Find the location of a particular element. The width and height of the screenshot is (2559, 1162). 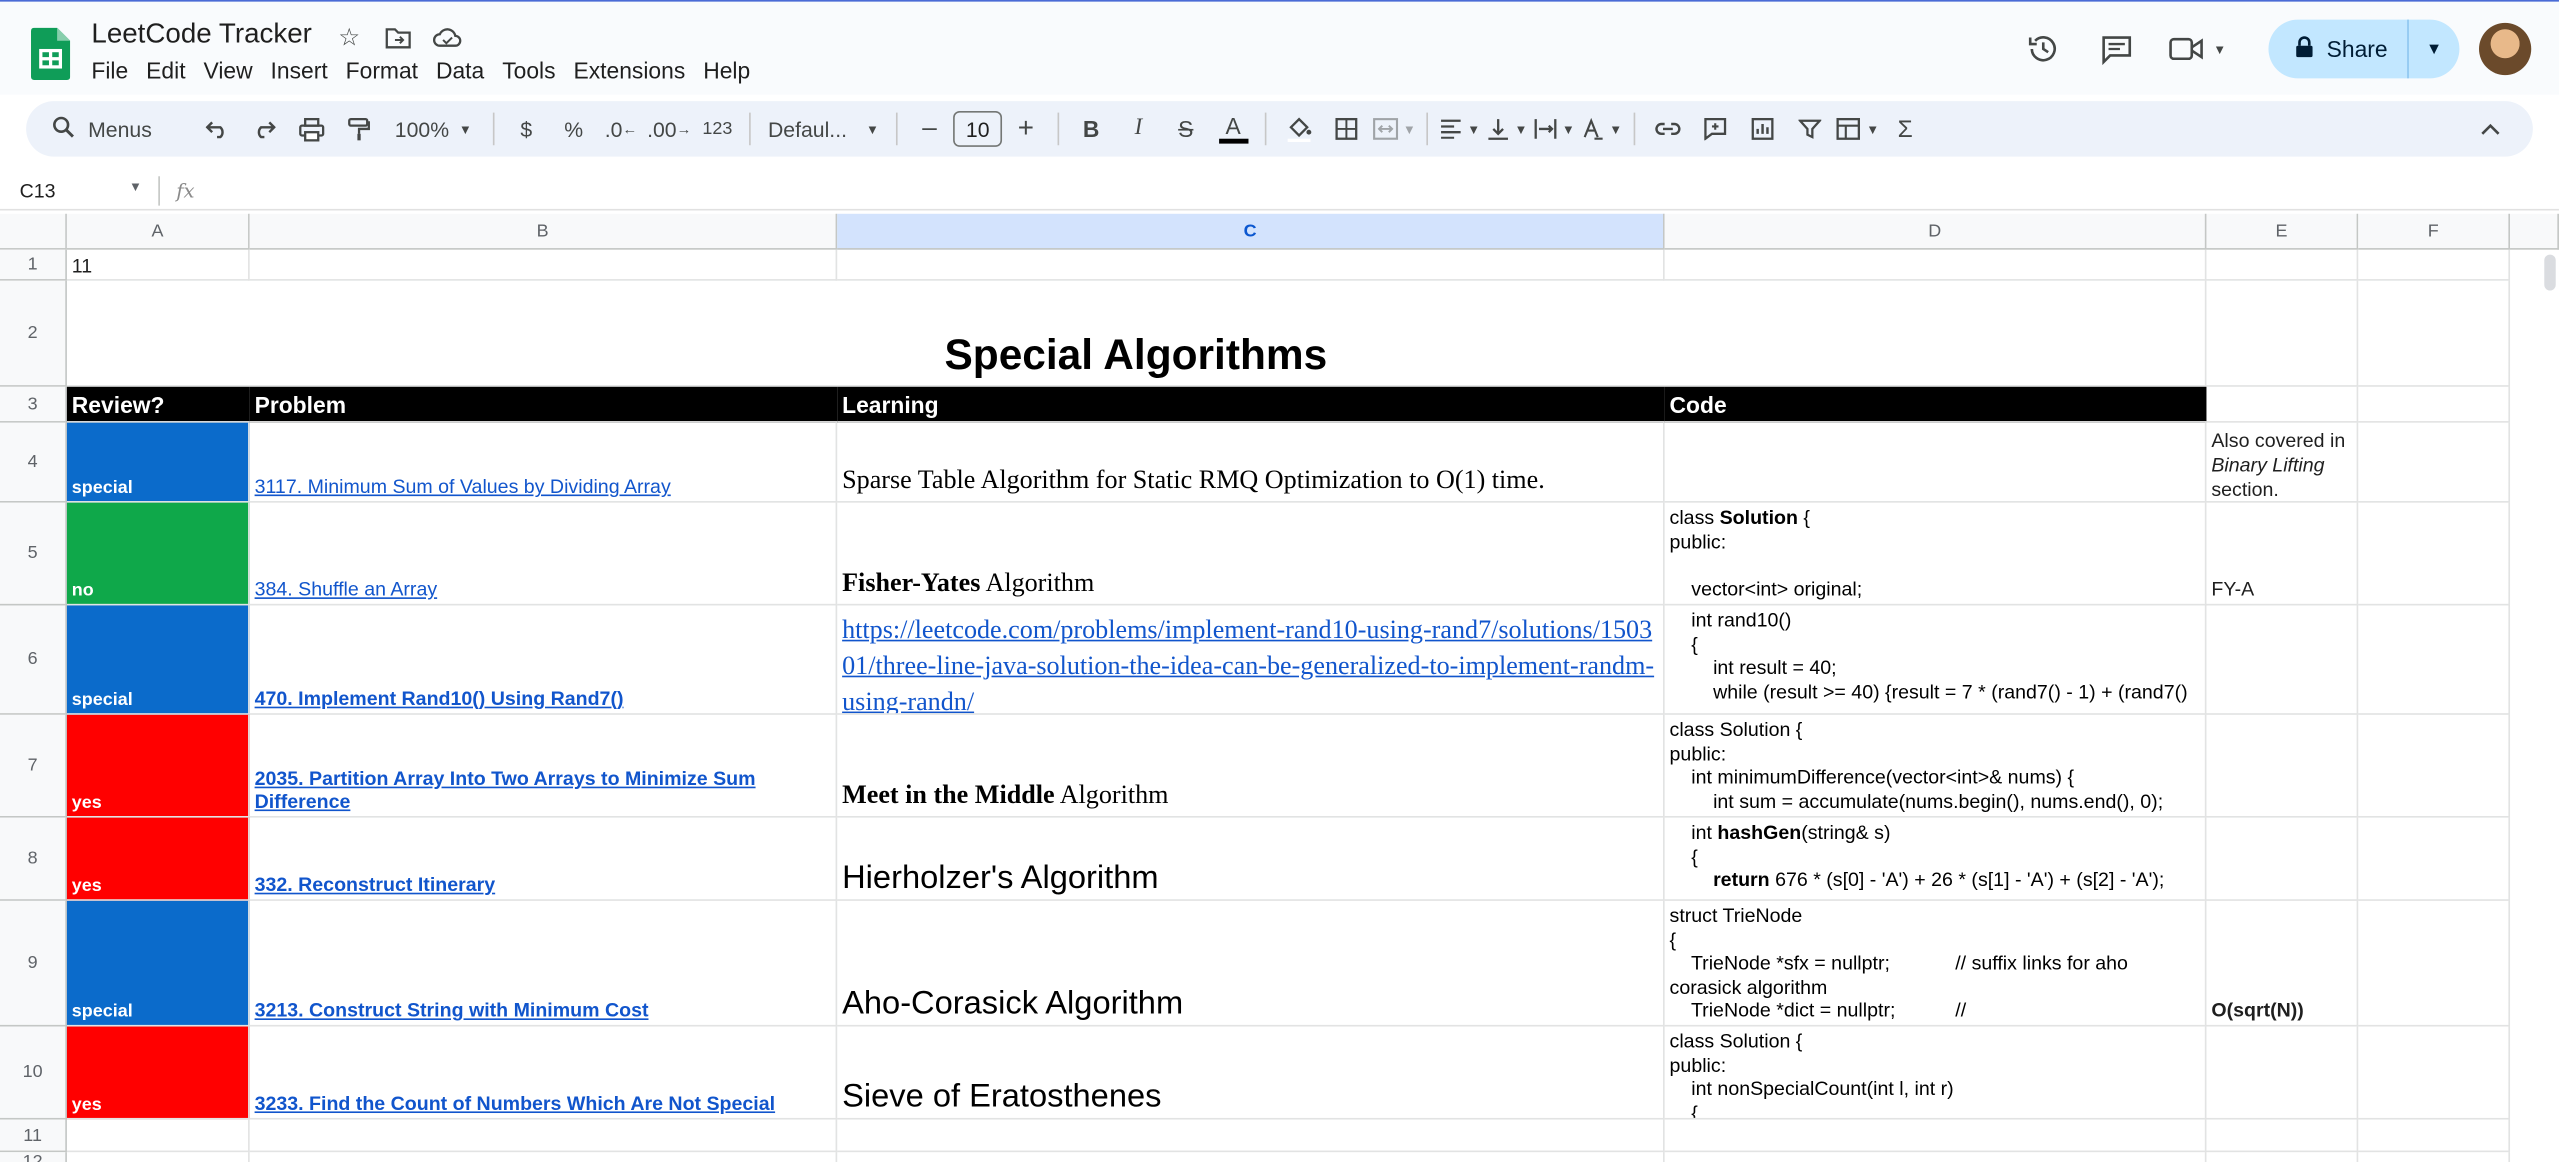

insert-chart-icon is located at coordinates (1762, 129).